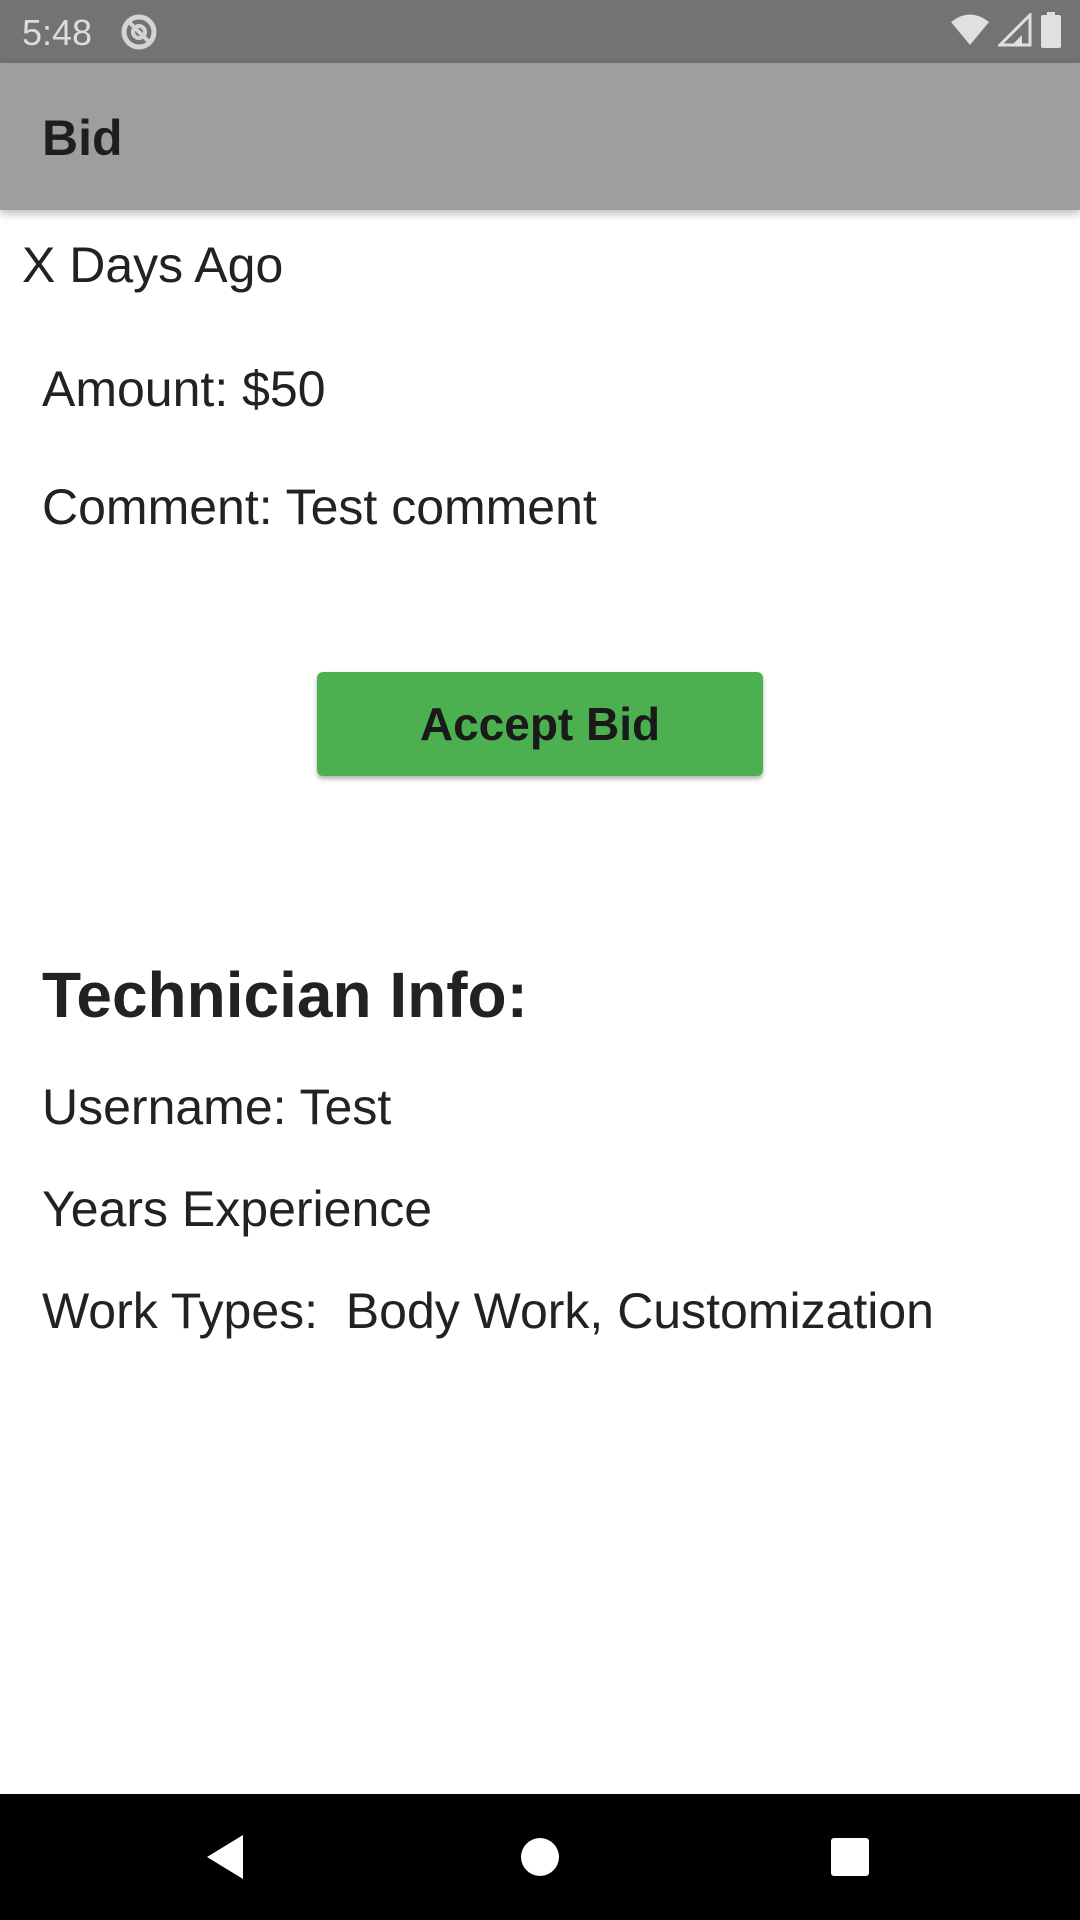  Describe the element at coordinates (139, 32) in the screenshot. I see `at-sign-icon` at that location.